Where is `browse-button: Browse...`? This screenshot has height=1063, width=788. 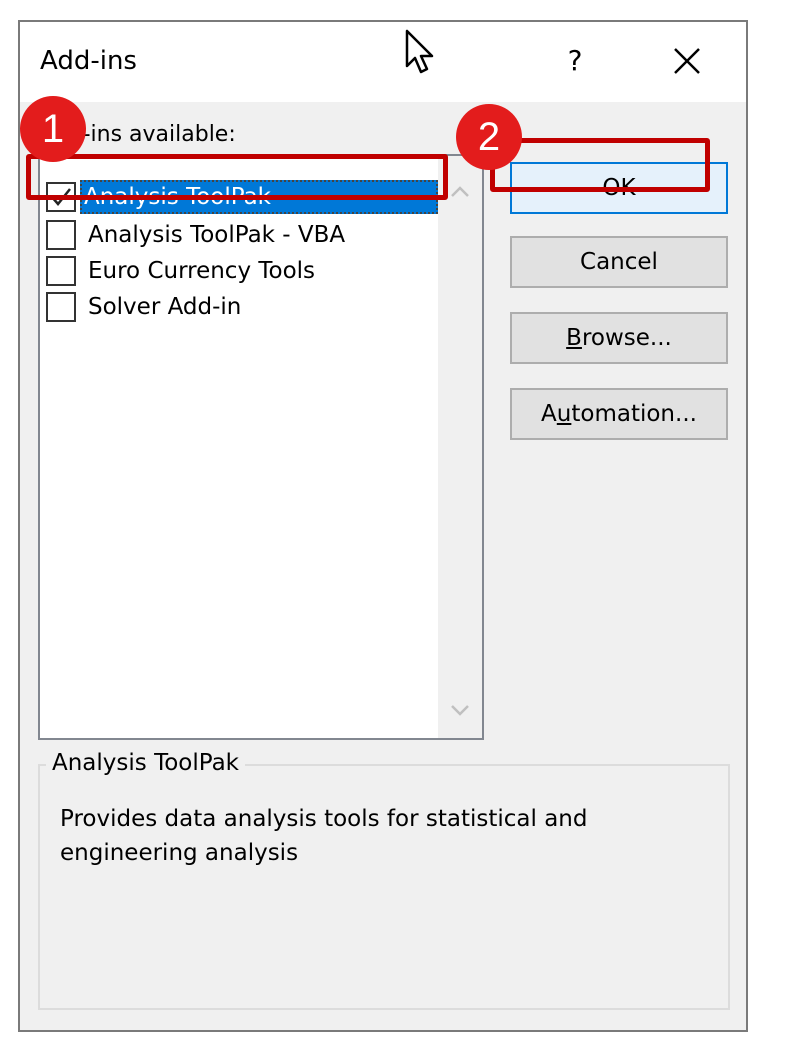
browse-button: Browse... is located at coordinates (619, 338).